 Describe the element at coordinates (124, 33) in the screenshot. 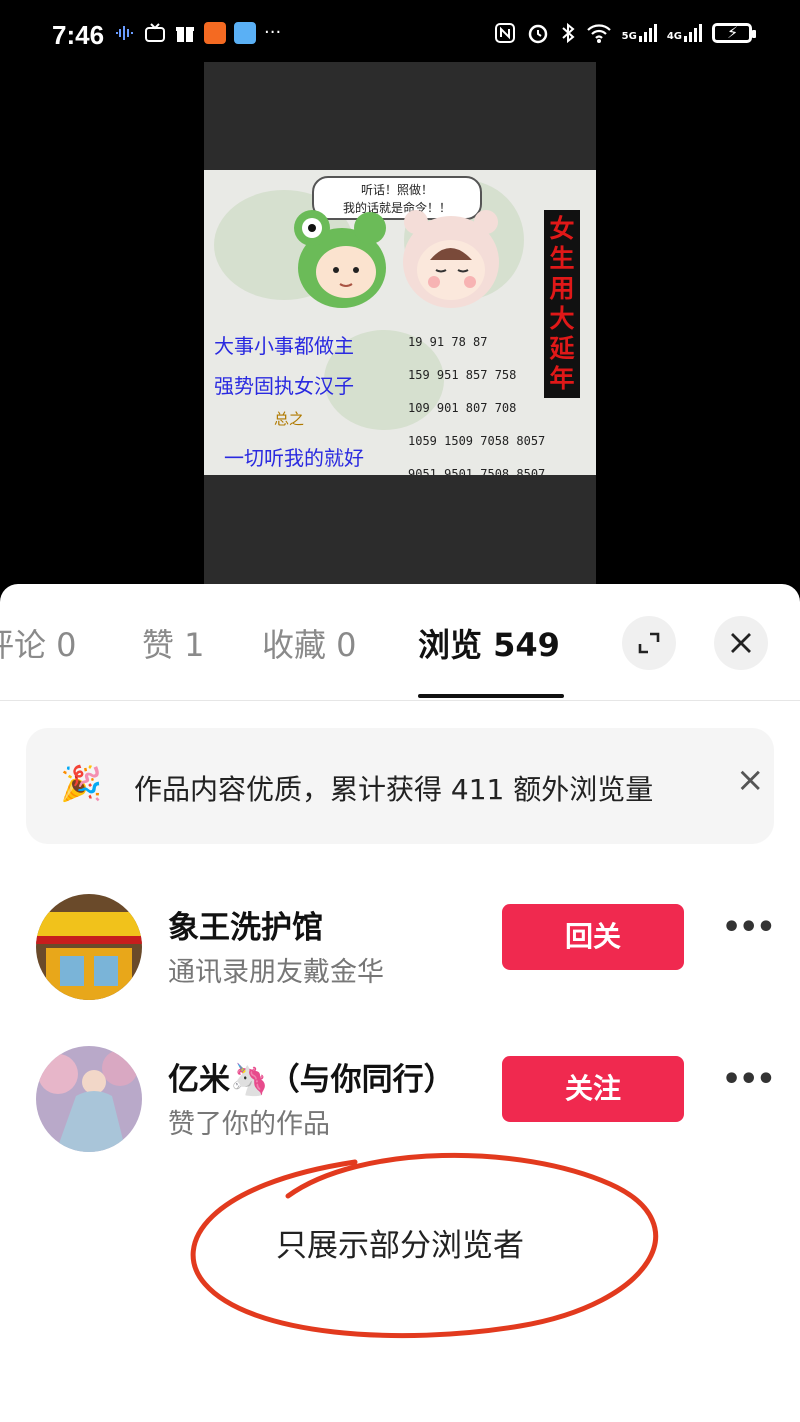

I see `audio-wave-icon` at that location.